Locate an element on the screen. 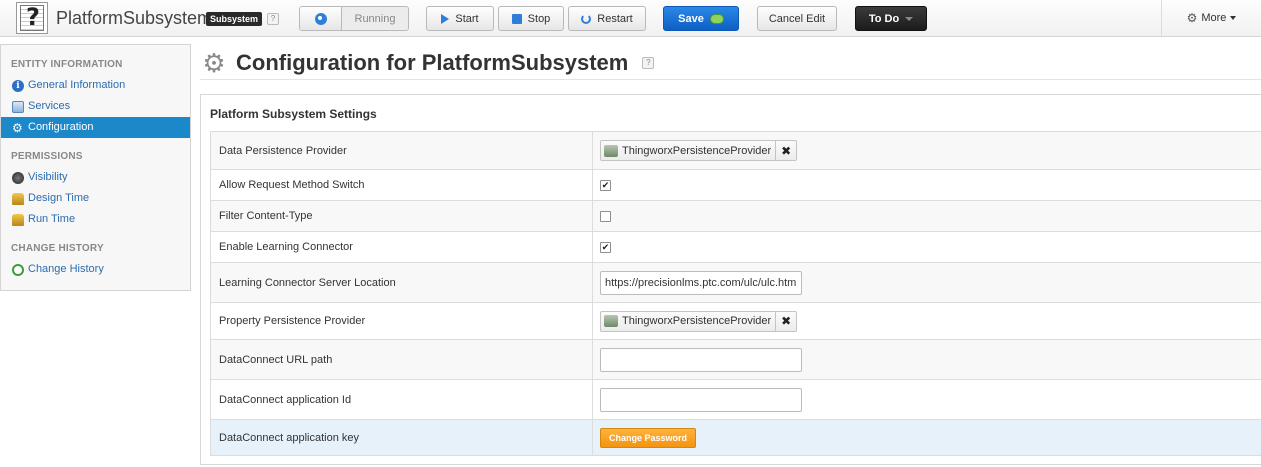 Image resolution: width=1261 pixels, height=467 pixels. todo-button: To Do is located at coordinates (891, 18).